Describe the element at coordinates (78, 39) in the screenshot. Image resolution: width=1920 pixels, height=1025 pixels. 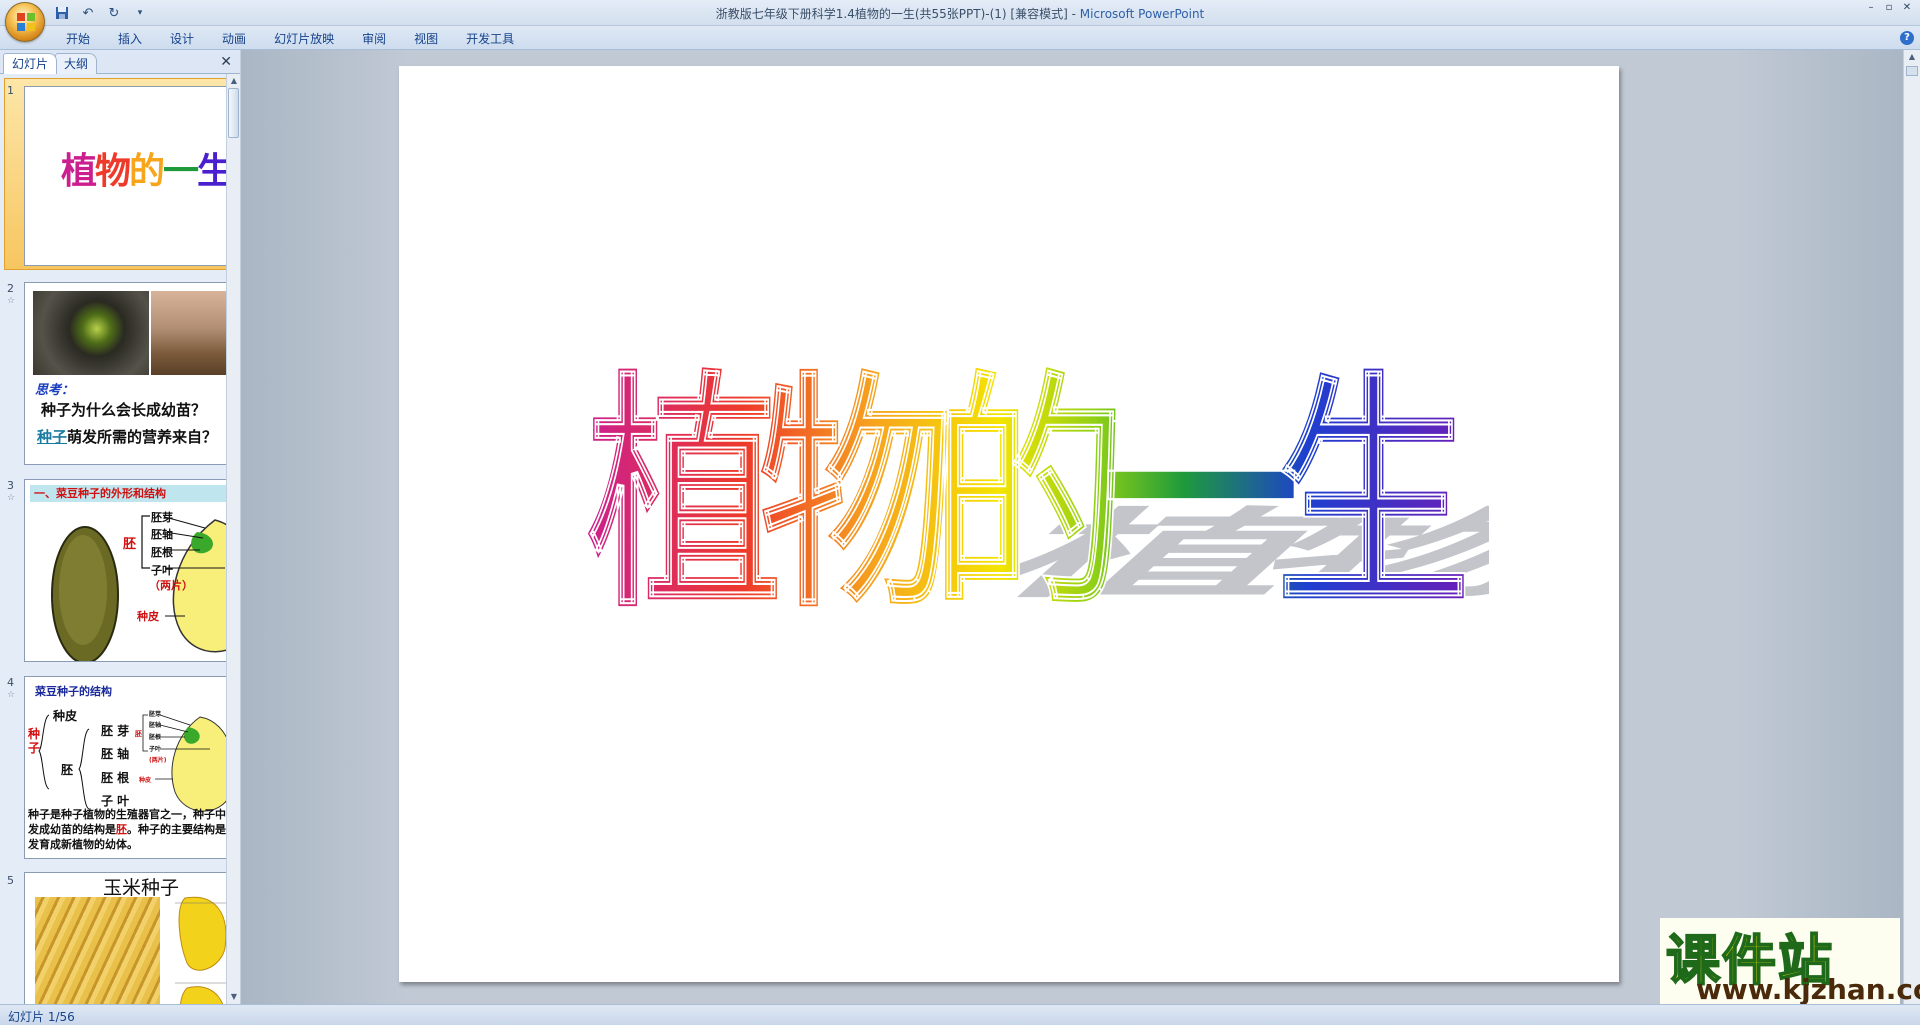
I see `tab-home: 开始` at that location.